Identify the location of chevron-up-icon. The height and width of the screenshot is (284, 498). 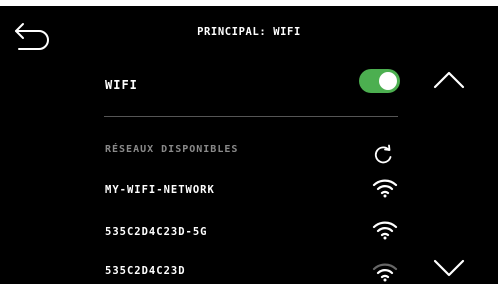
(449, 80).